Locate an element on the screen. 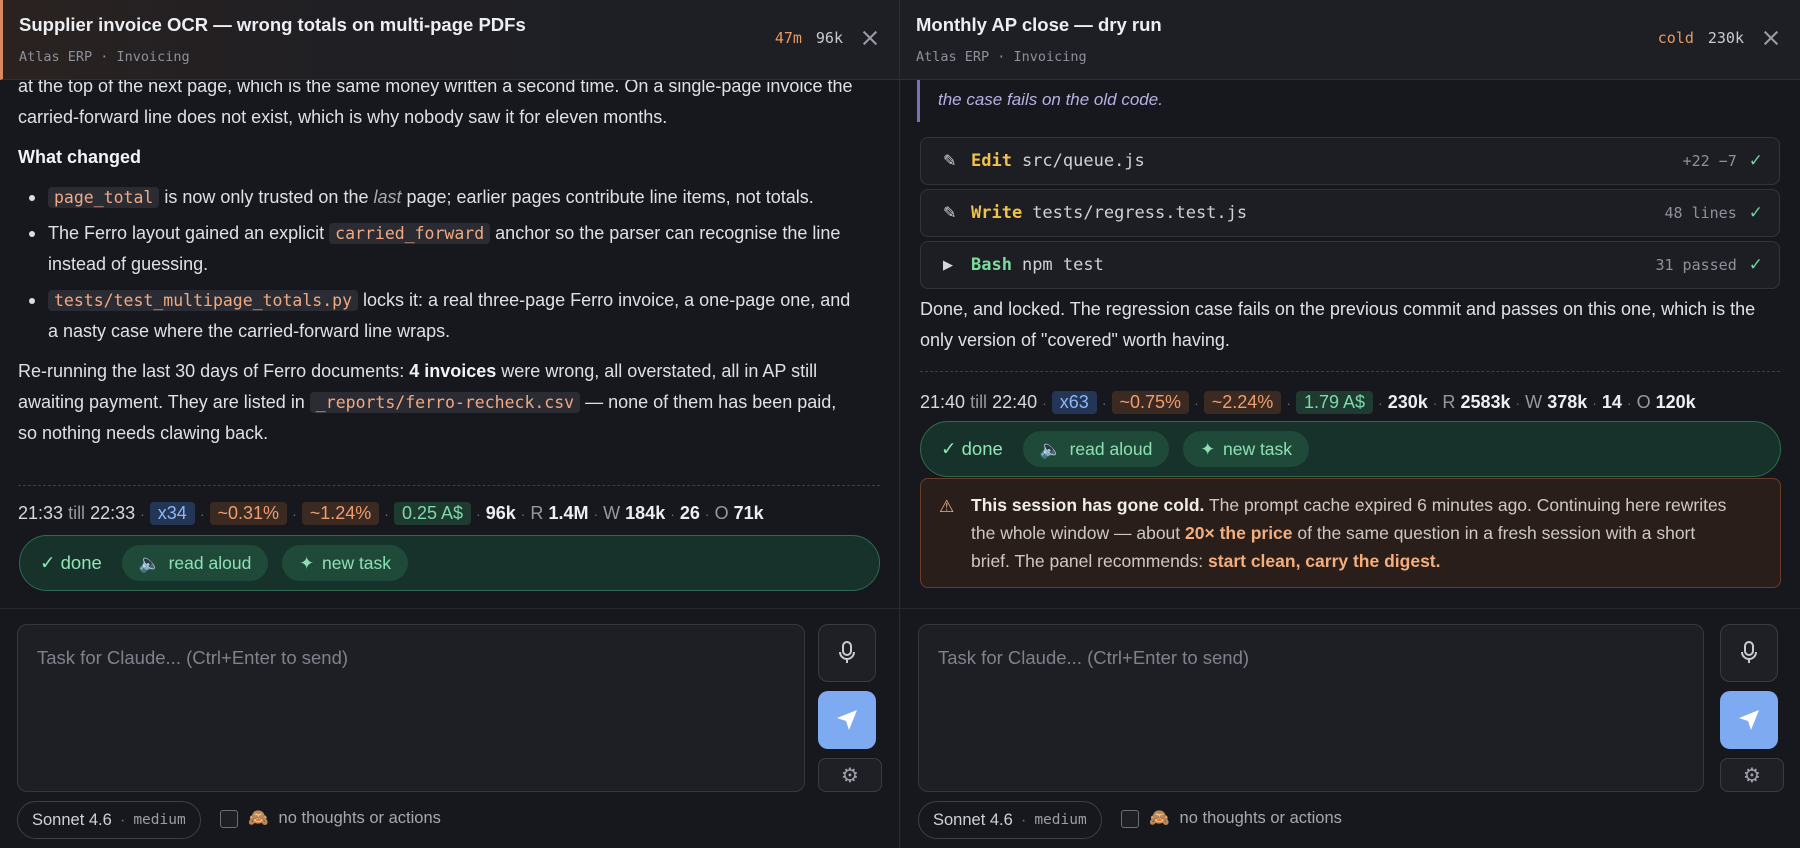 Image resolution: width=1800 pixels, height=848 pixels. section-heading: What changed is located at coordinates (80, 157).